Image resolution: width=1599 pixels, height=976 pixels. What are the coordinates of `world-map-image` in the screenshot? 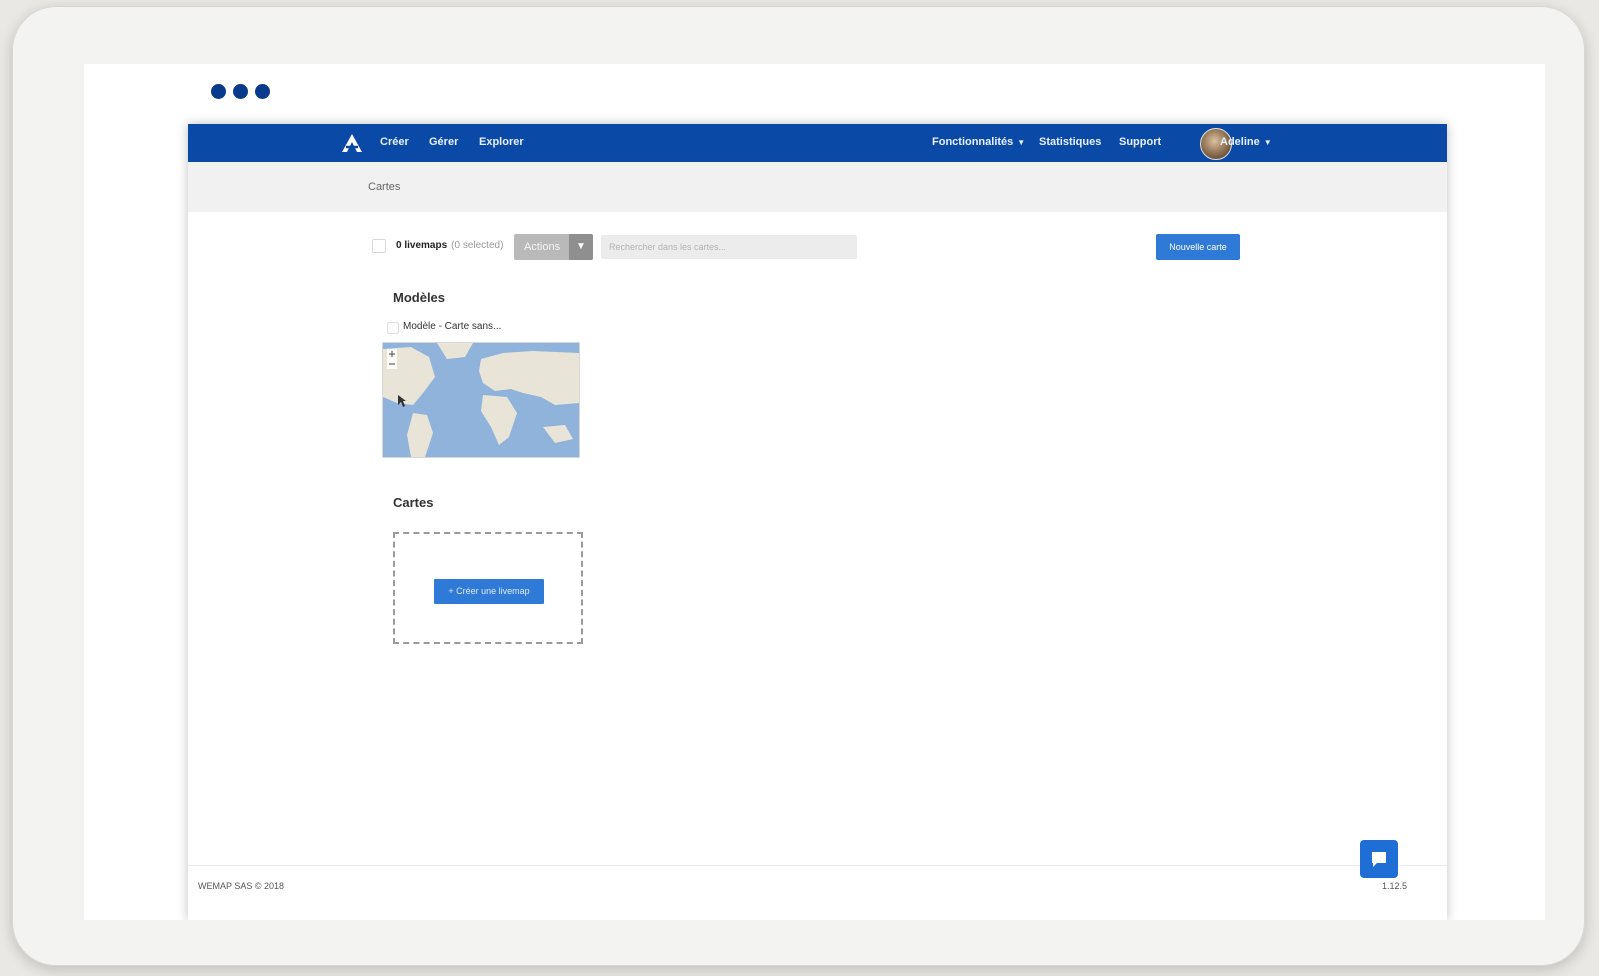 It's located at (481, 400).